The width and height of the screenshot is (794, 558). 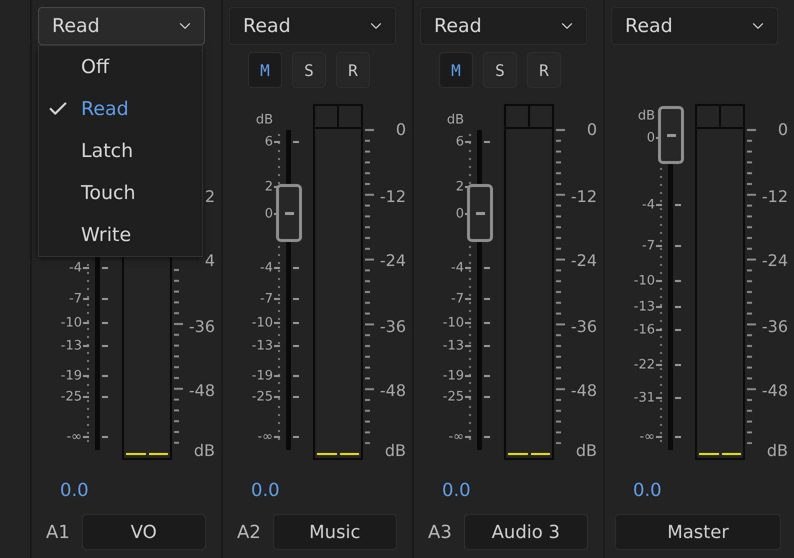 What do you see at coordinates (120, 67) in the screenshot?
I see `menu-item: Off` at bounding box center [120, 67].